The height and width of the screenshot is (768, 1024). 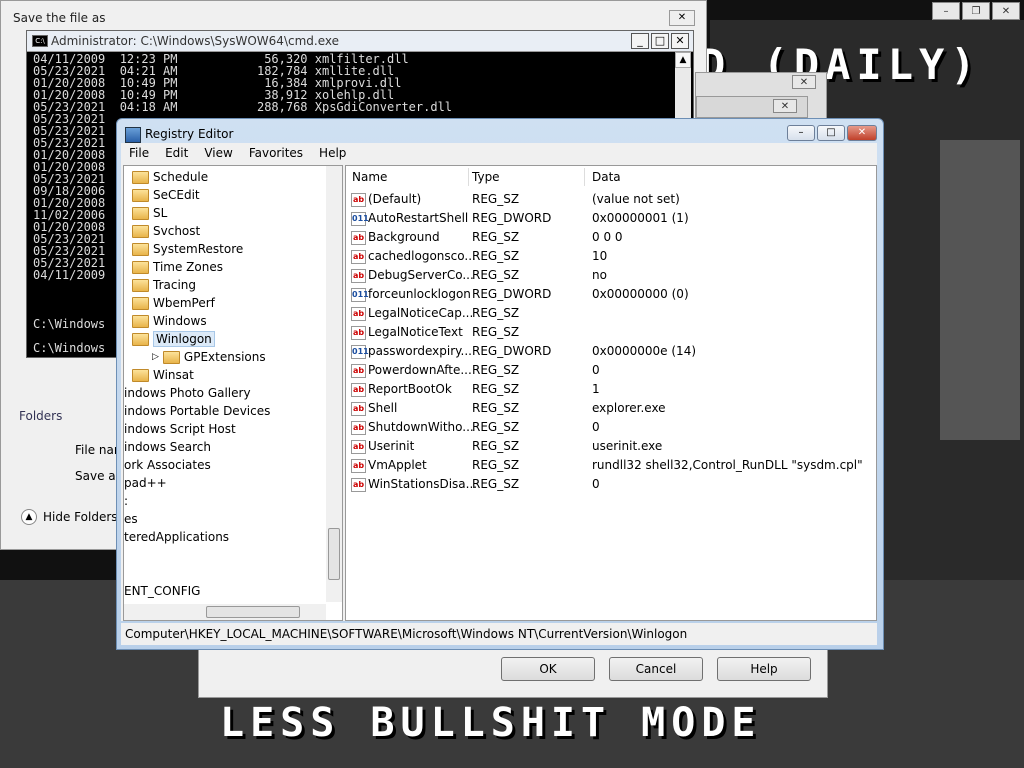 What do you see at coordinates (610, 275) in the screenshot?
I see `value-row: ab DebugServerCo... REG_SZ no` at bounding box center [610, 275].